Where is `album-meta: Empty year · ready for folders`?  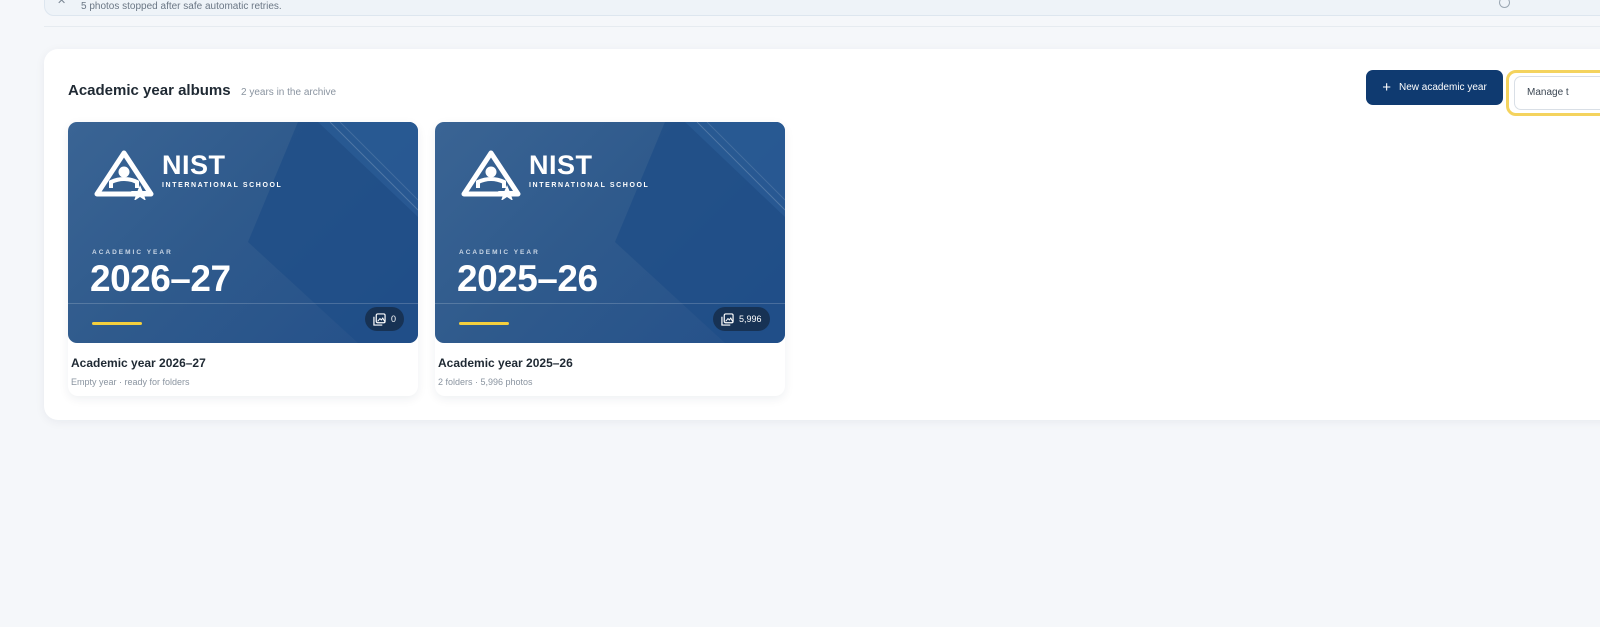
album-meta: Empty year · ready for folders is located at coordinates (130, 382).